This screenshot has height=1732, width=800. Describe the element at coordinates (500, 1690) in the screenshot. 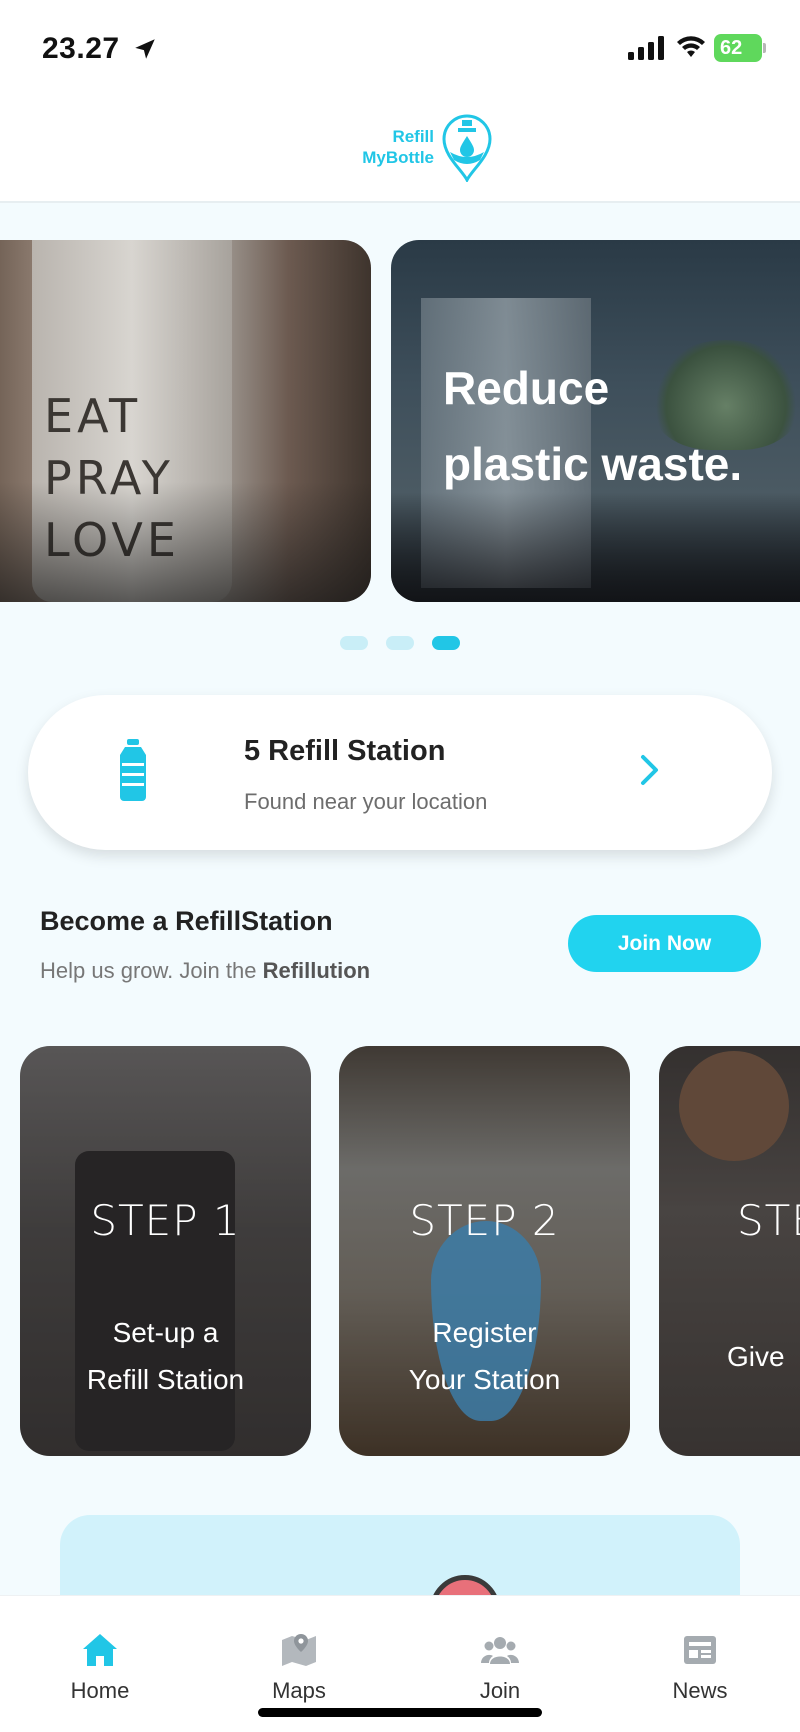

I see `tab-label: Join` at that location.